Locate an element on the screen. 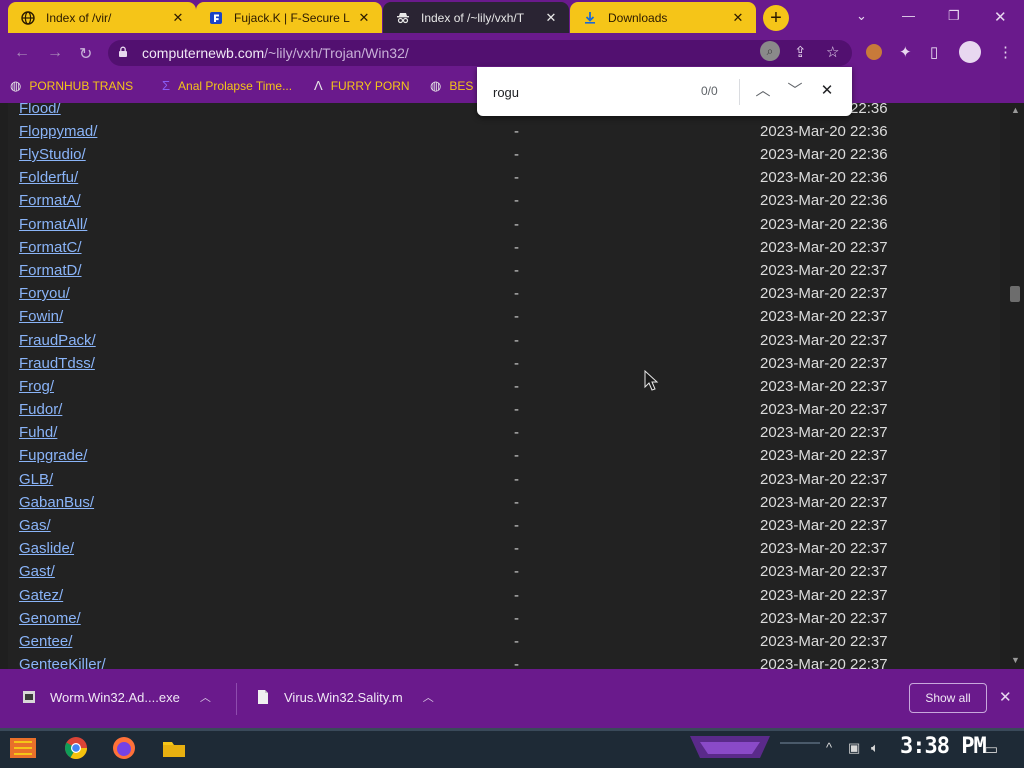  back-arrow-icon: ← is located at coordinates (22, 53).